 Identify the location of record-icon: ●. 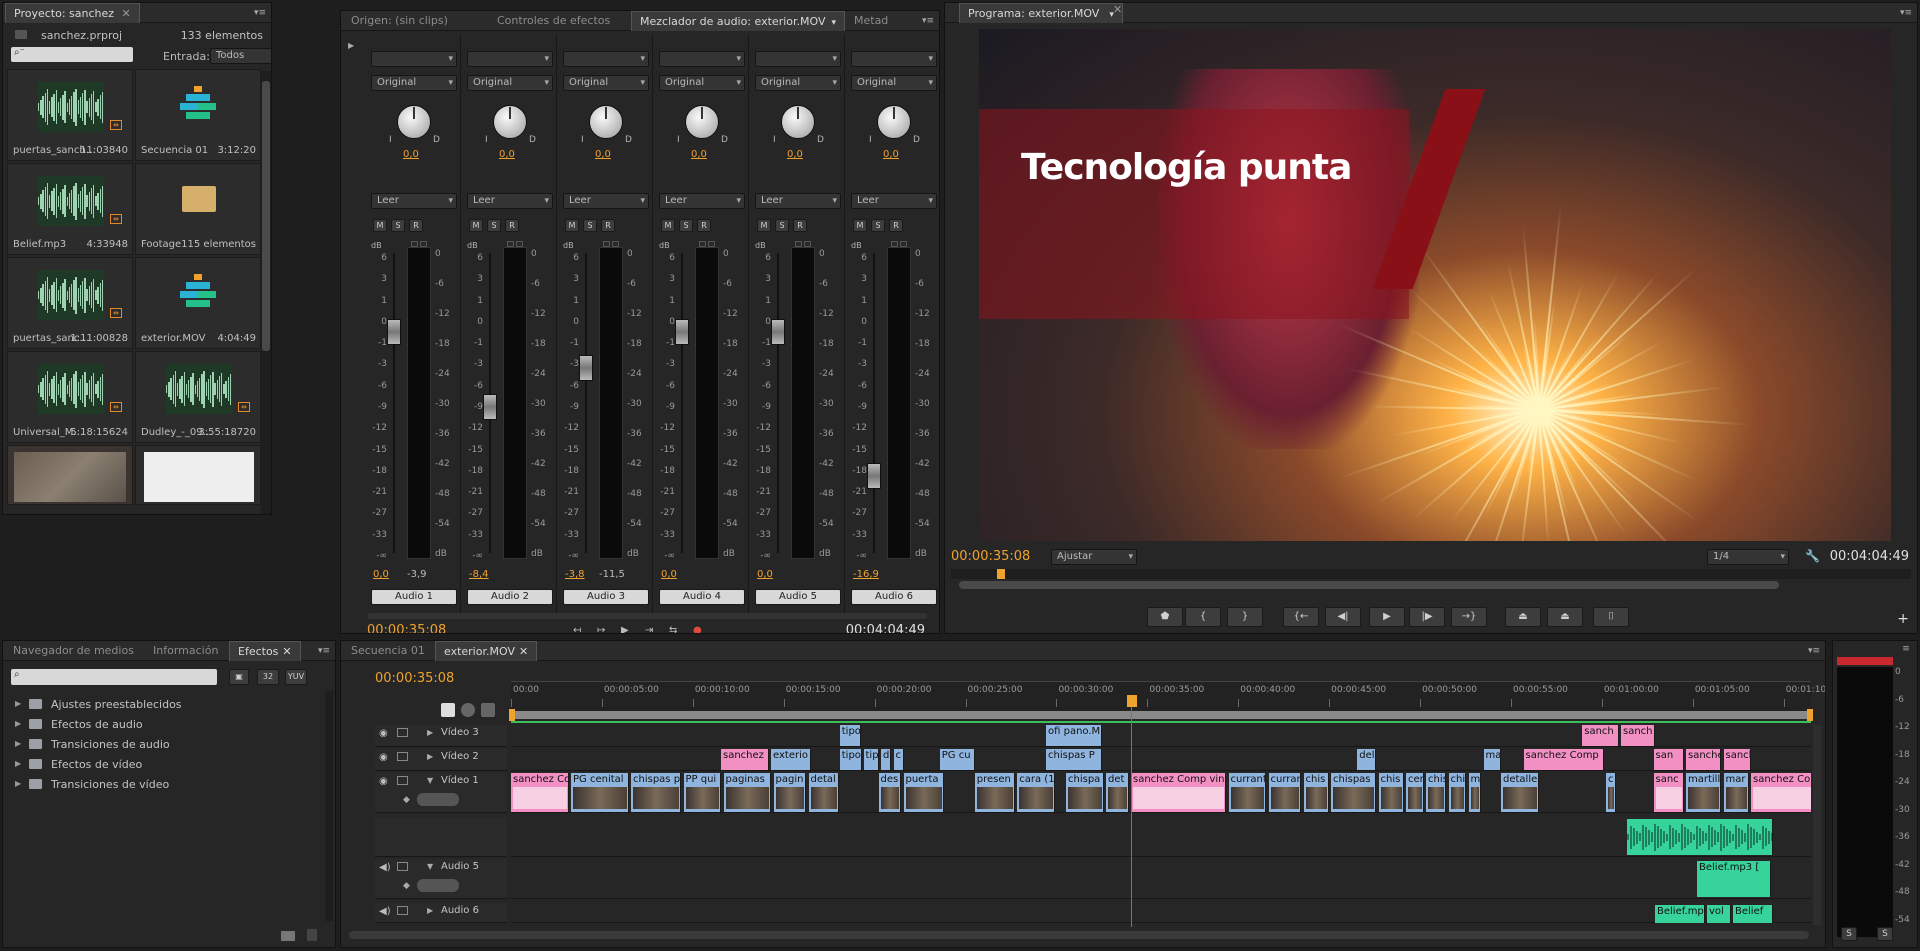
(699, 629).